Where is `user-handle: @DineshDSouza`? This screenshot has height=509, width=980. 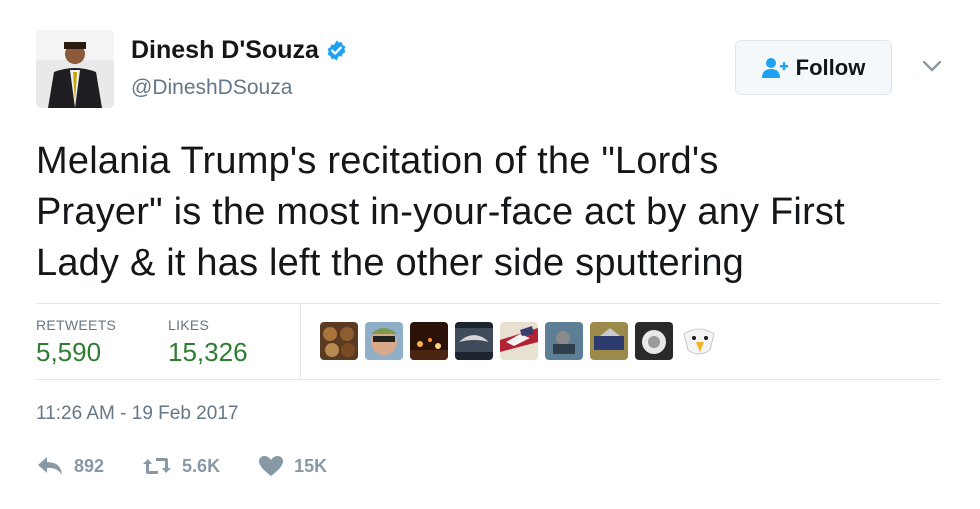 user-handle: @DineshDSouza is located at coordinates (211, 88).